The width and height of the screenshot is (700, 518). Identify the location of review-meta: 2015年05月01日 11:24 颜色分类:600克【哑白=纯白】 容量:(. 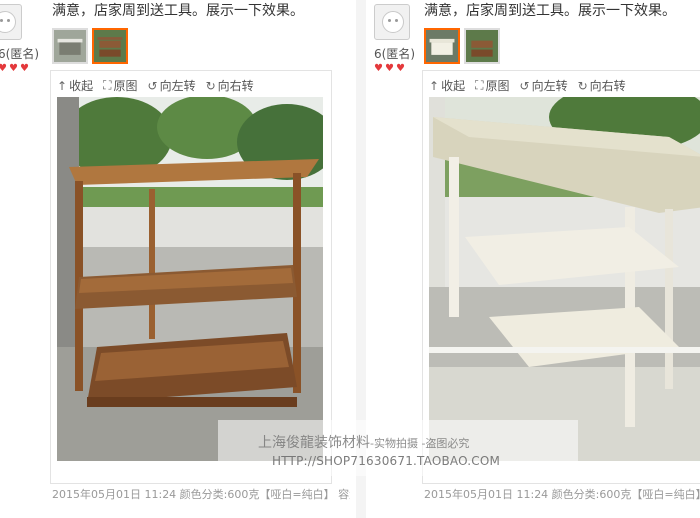
(201, 494).